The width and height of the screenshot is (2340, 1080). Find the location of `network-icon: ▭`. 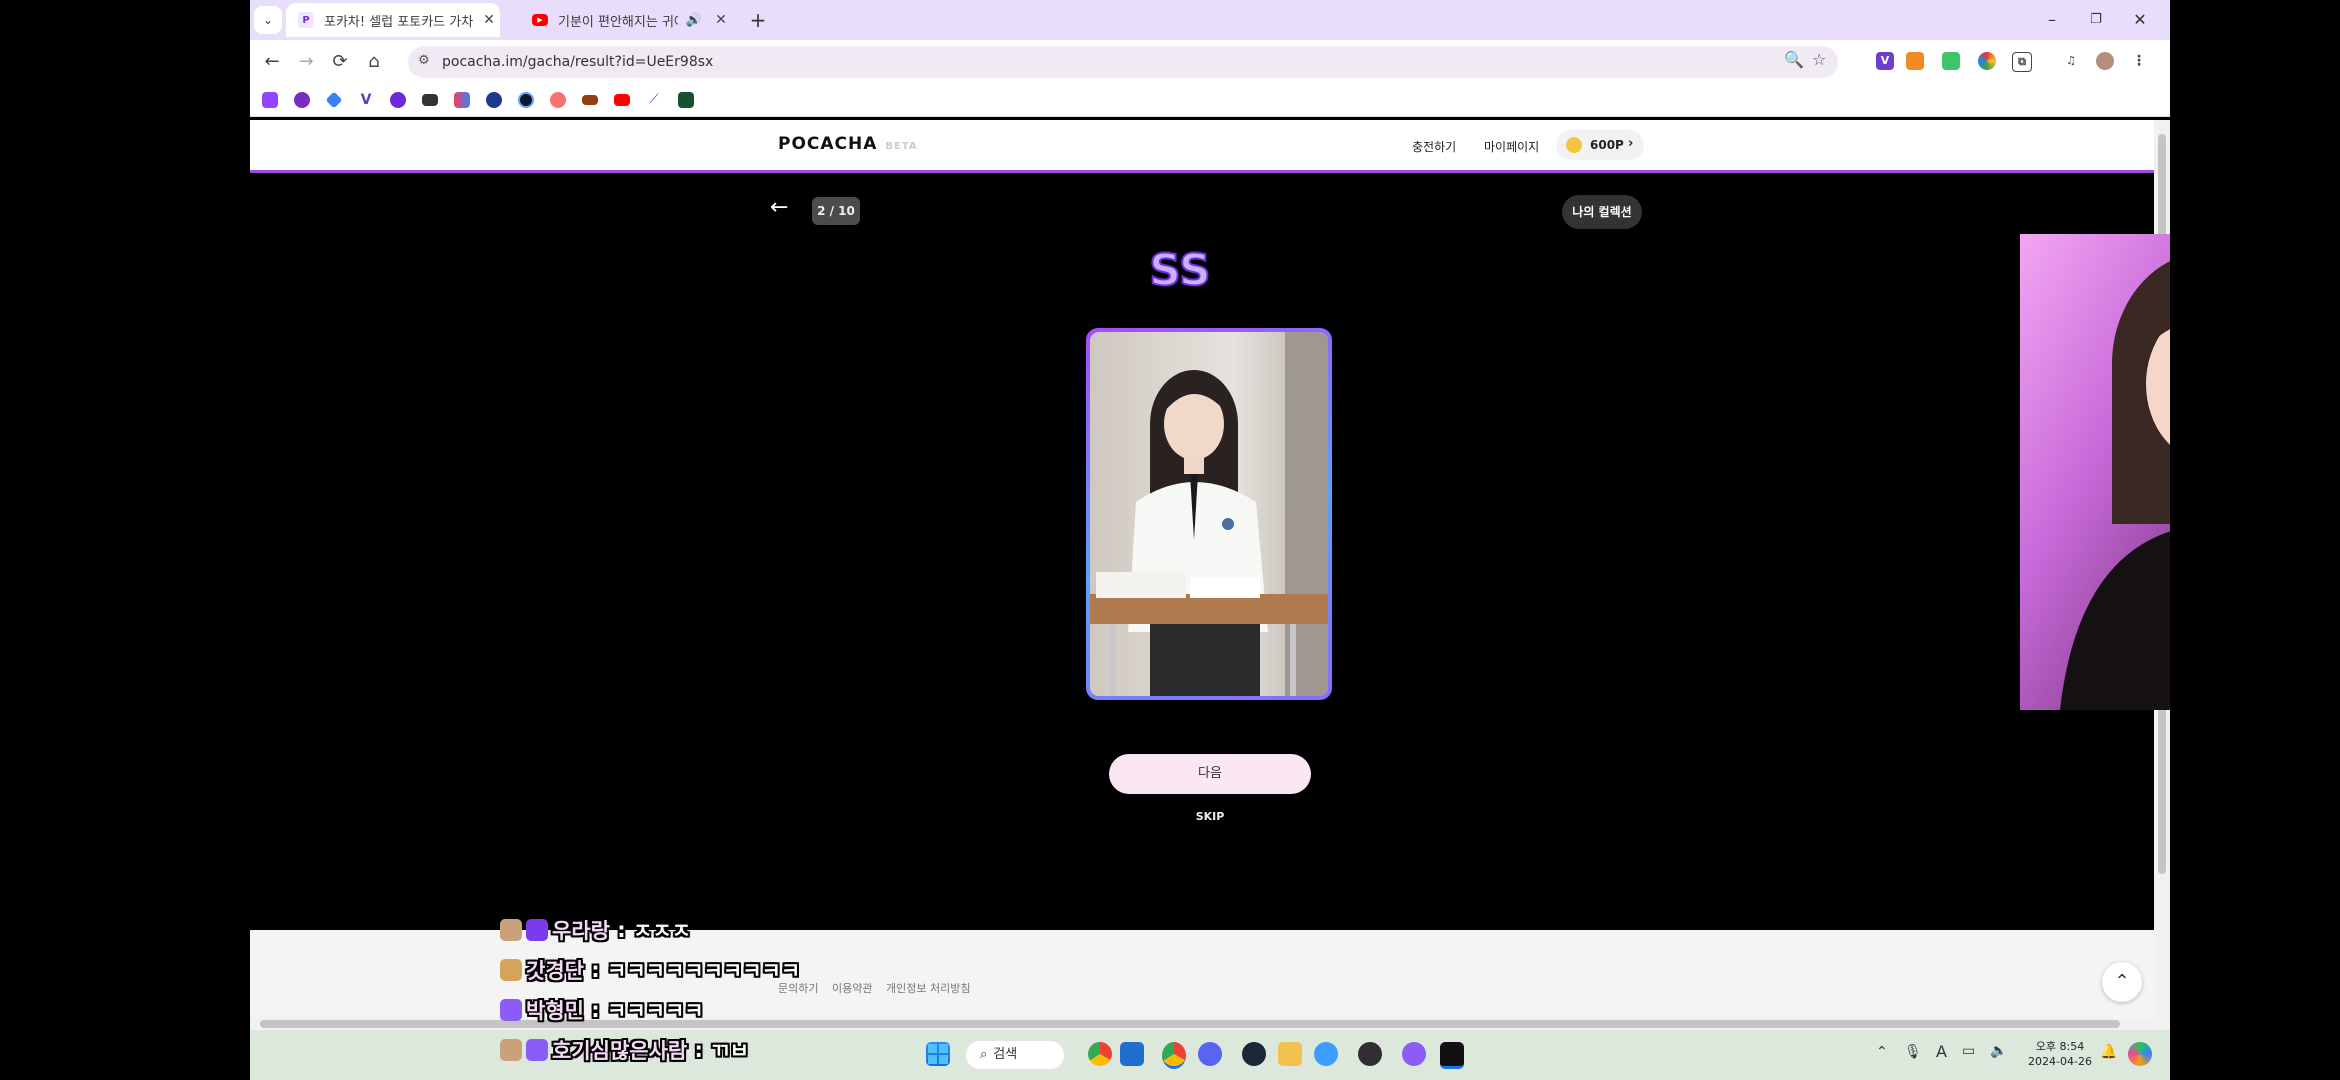

network-icon: ▭ is located at coordinates (1968, 1051).